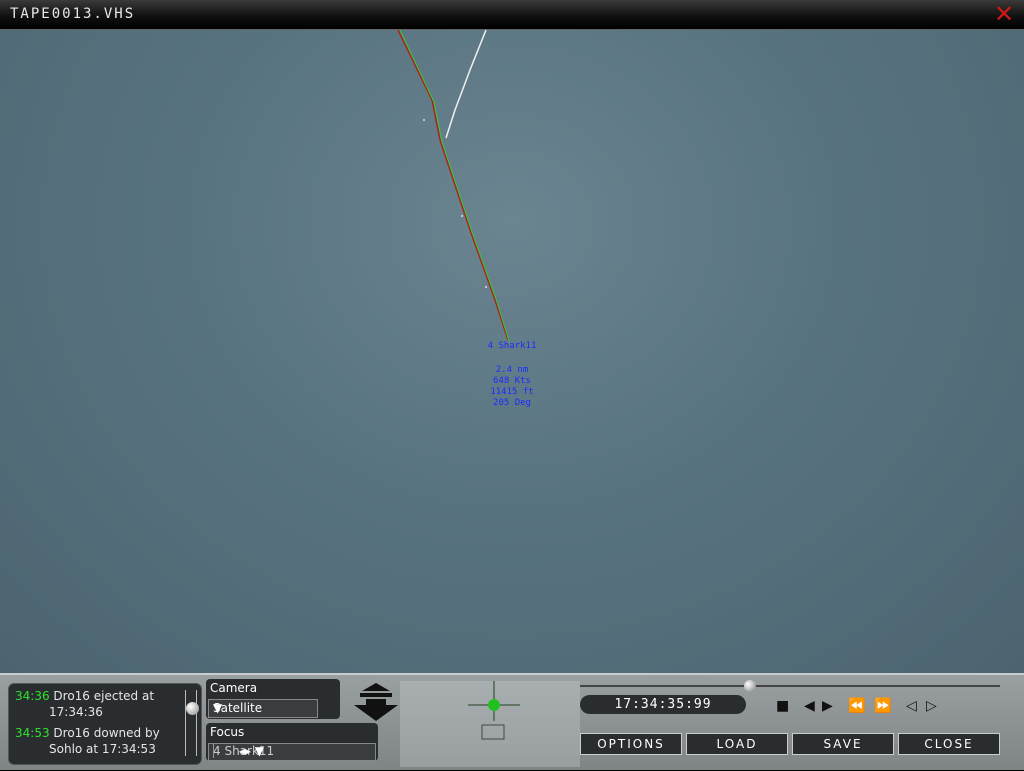  I want to click on event-entry: 34:53 Dro16 downed by Sohlo at 17:34:53, so click(98, 741).